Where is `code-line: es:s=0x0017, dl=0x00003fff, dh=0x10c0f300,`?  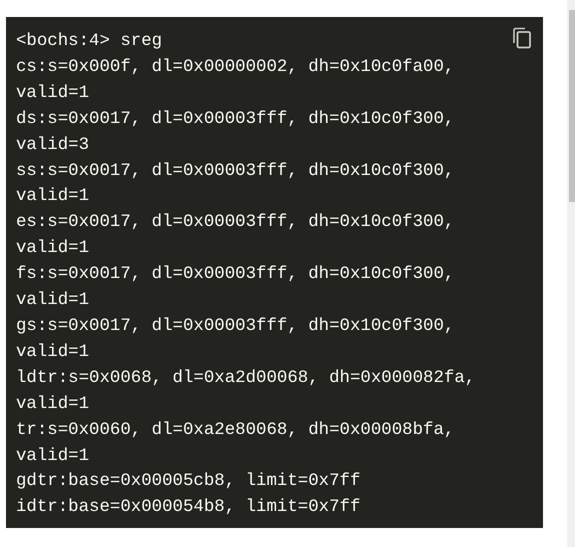 code-line: es:s=0x0017, dl=0x00003fff, dh=0x10c0f300, is located at coordinates (235, 223).